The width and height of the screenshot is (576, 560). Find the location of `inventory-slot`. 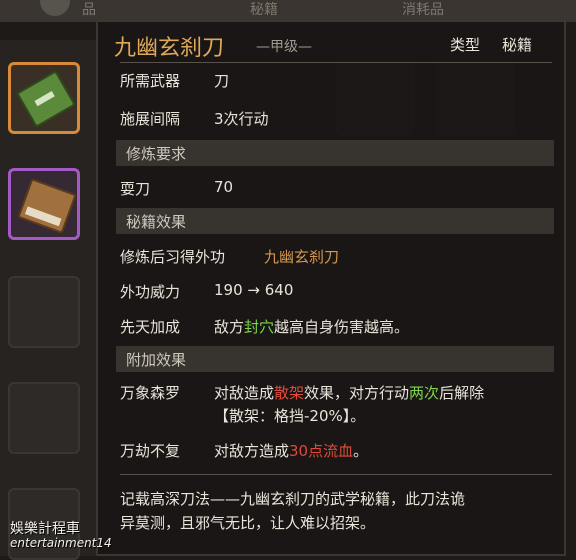

inventory-slot is located at coordinates (44, 204).